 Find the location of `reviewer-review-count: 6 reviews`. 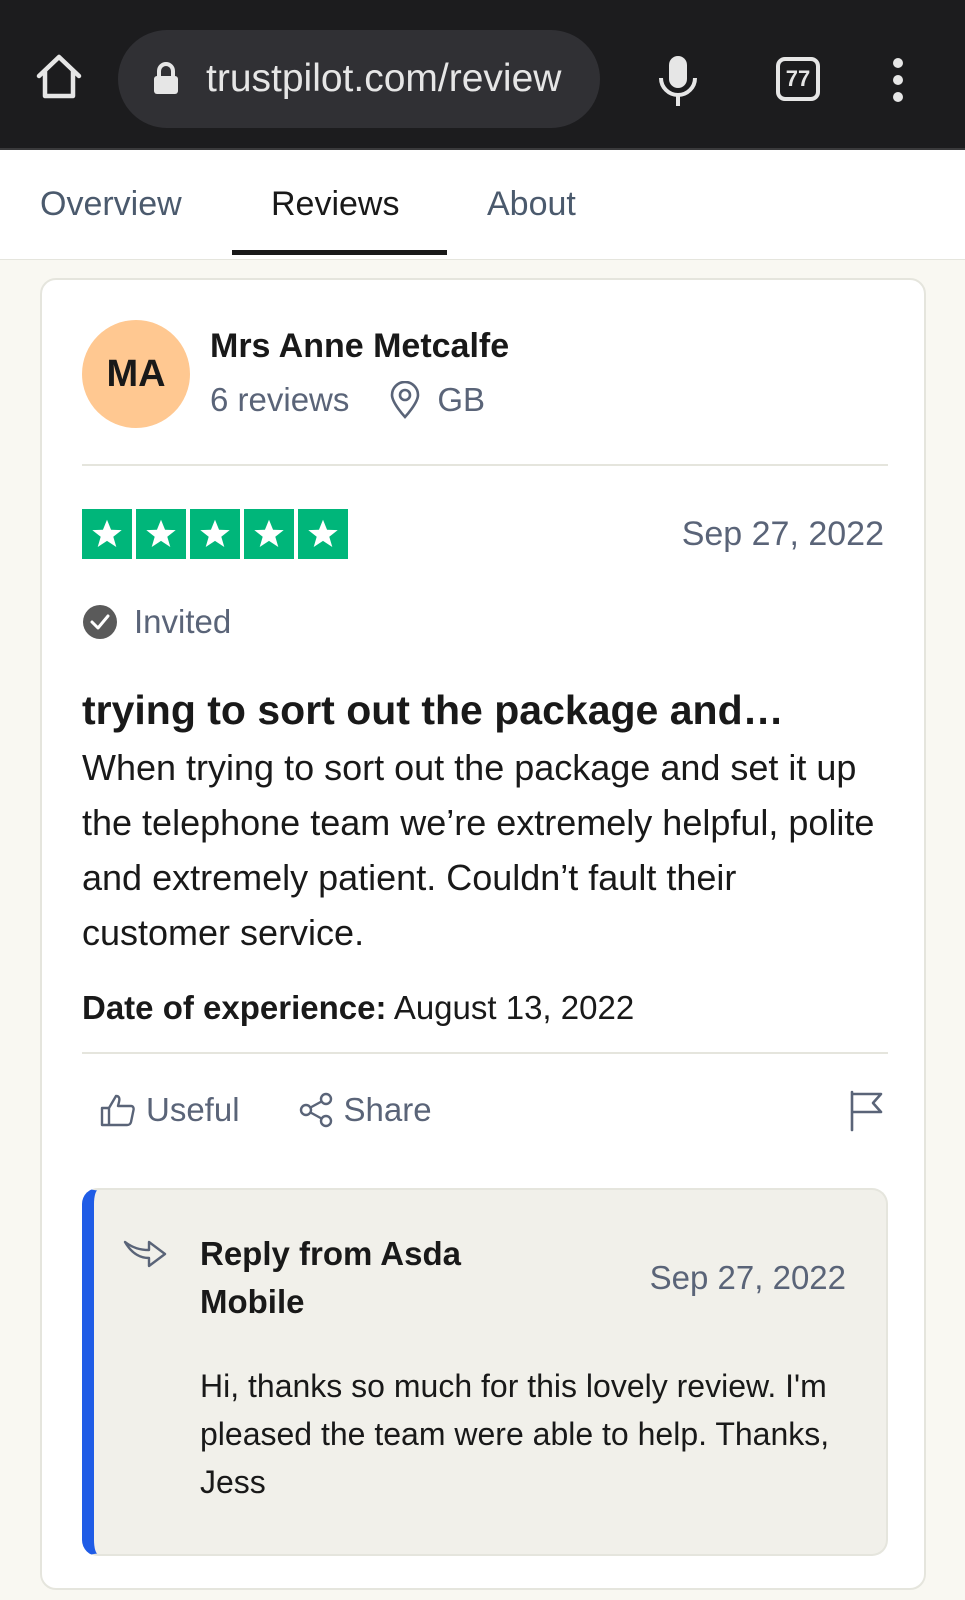

reviewer-review-count: 6 reviews is located at coordinates (280, 399).